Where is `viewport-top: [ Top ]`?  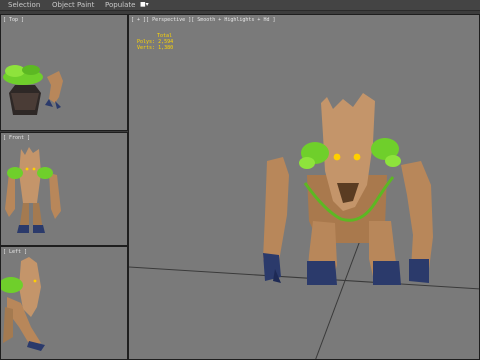 viewport-top: [ Top ] is located at coordinates (64, 72).